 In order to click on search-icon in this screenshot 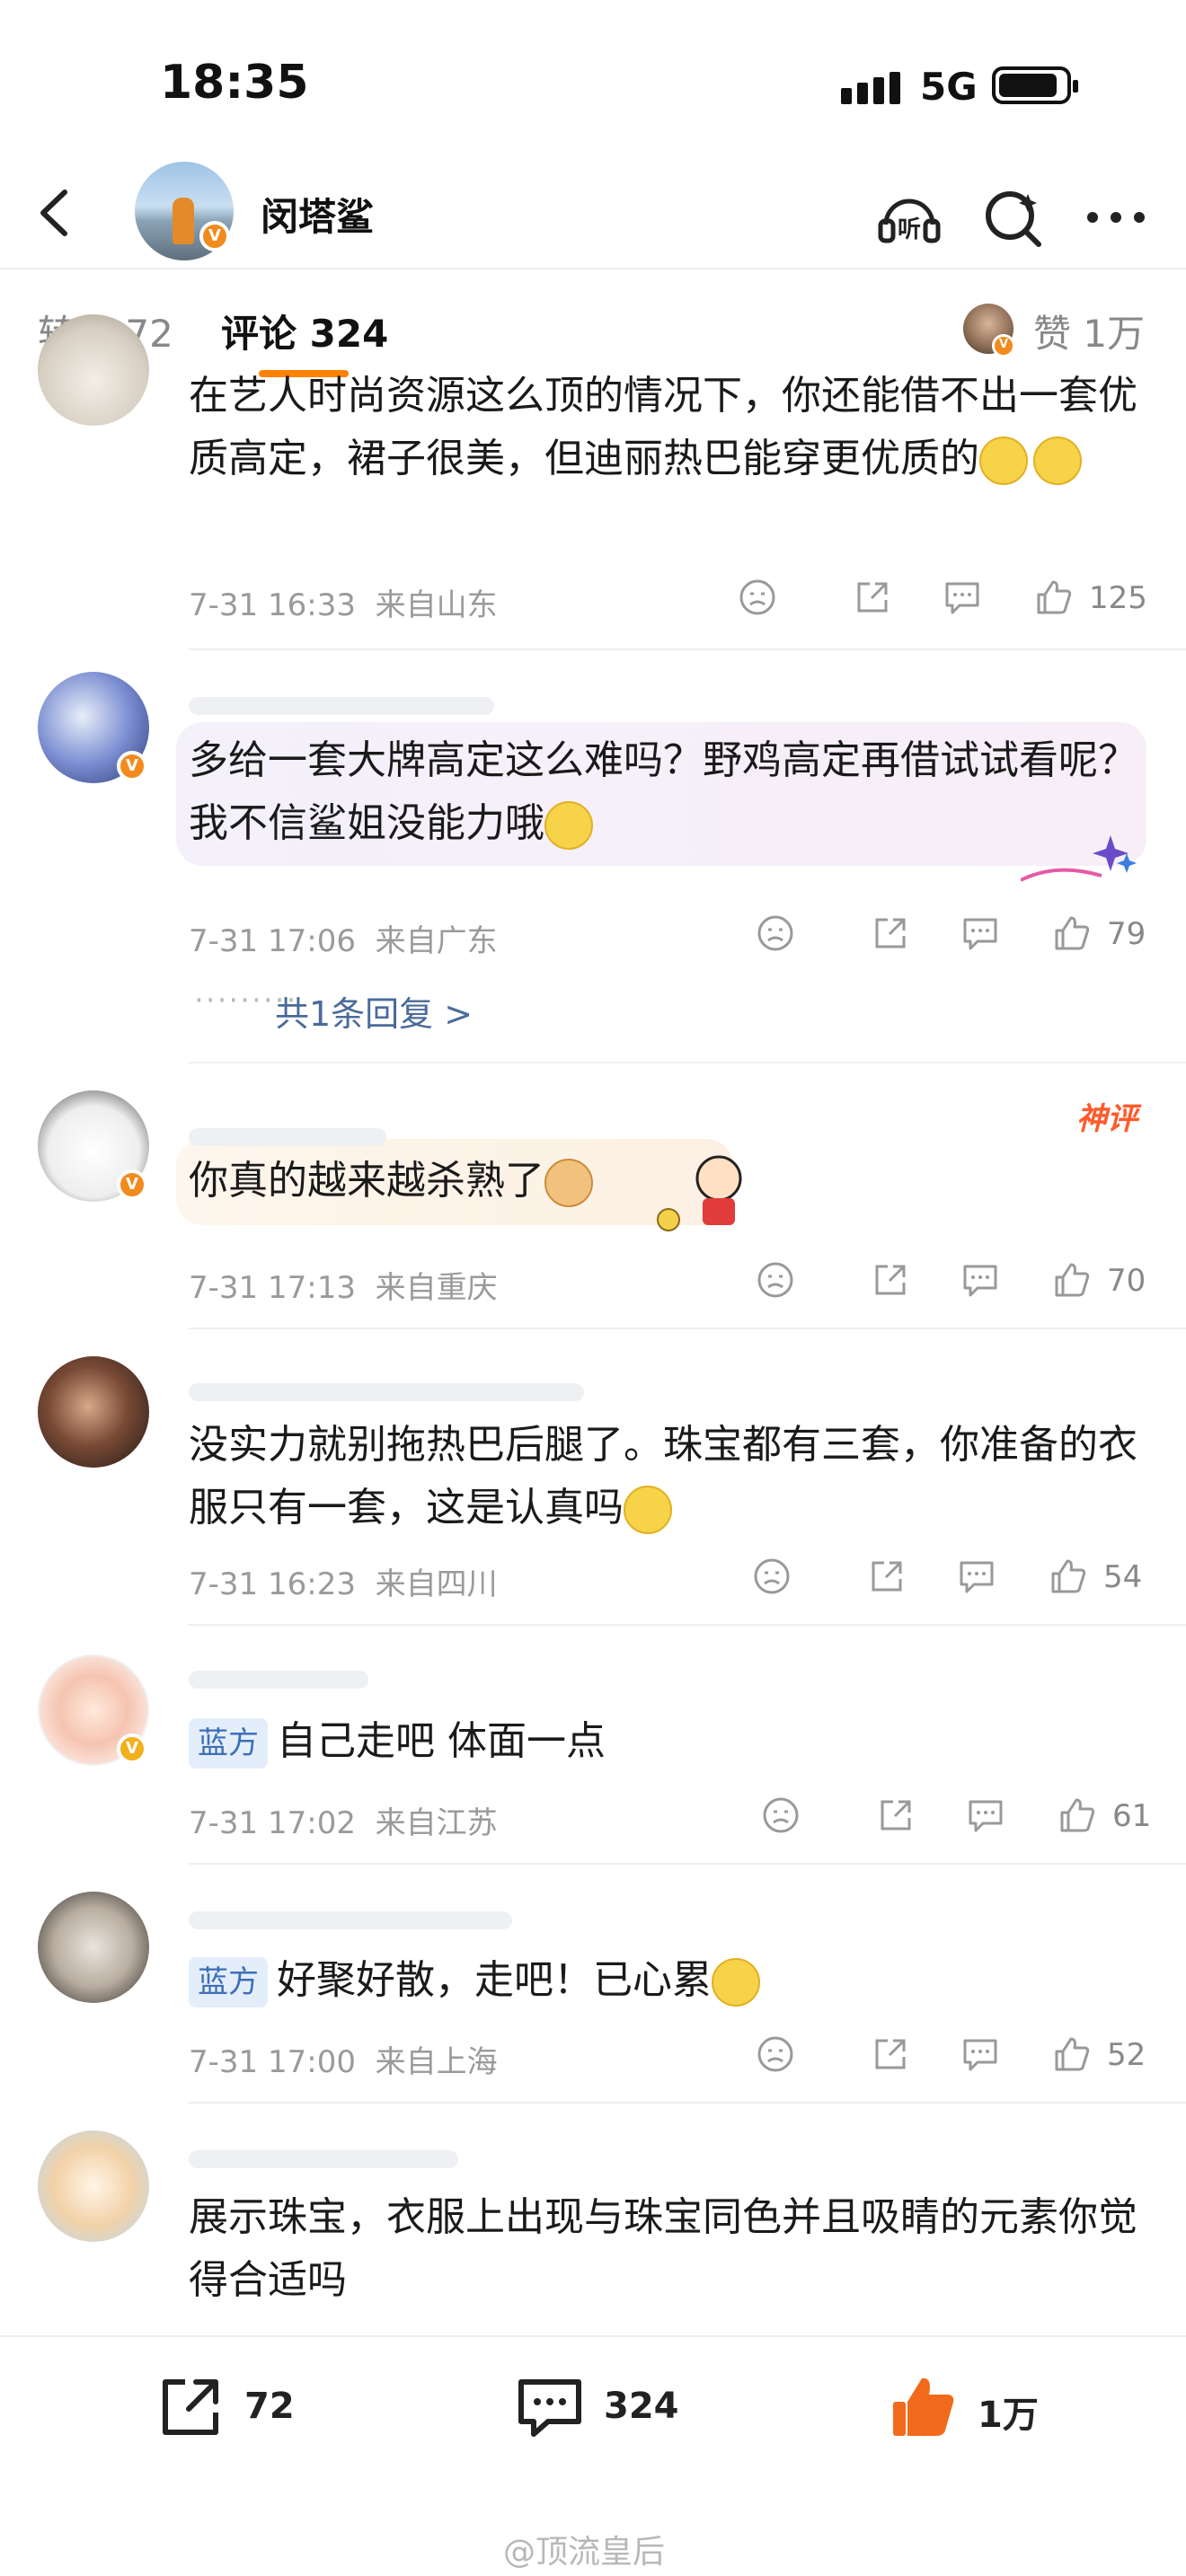, I will do `click(1013, 217)`.